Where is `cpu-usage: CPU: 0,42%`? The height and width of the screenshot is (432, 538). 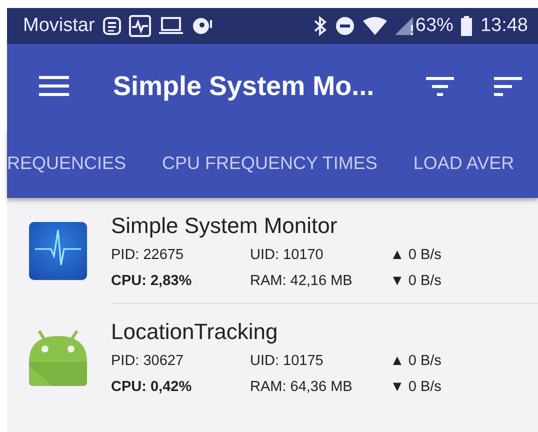 cpu-usage: CPU: 0,42% is located at coordinates (152, 388).